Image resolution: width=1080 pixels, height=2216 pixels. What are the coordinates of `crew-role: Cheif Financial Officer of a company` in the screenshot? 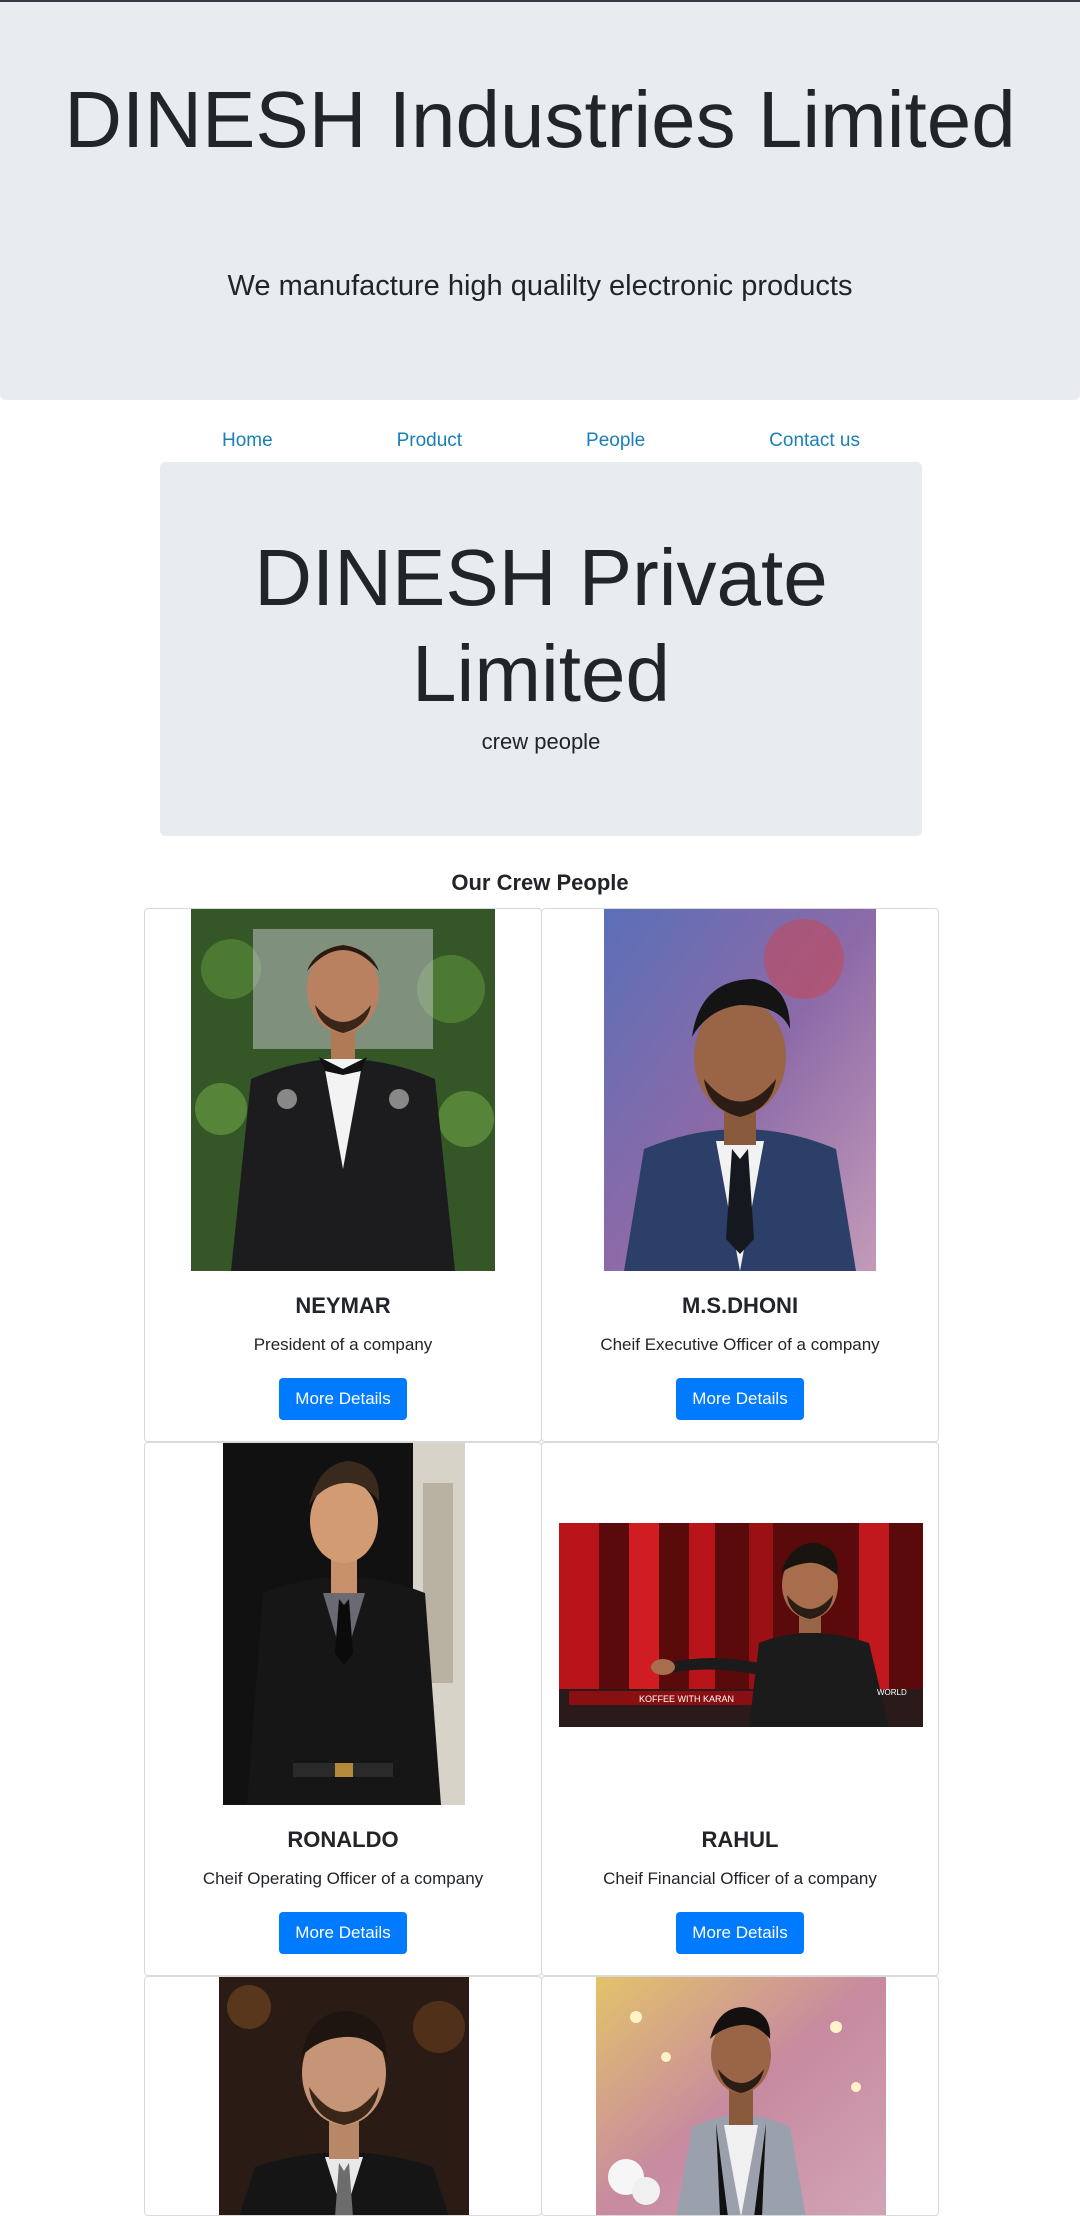 It's located at (740, 1878).